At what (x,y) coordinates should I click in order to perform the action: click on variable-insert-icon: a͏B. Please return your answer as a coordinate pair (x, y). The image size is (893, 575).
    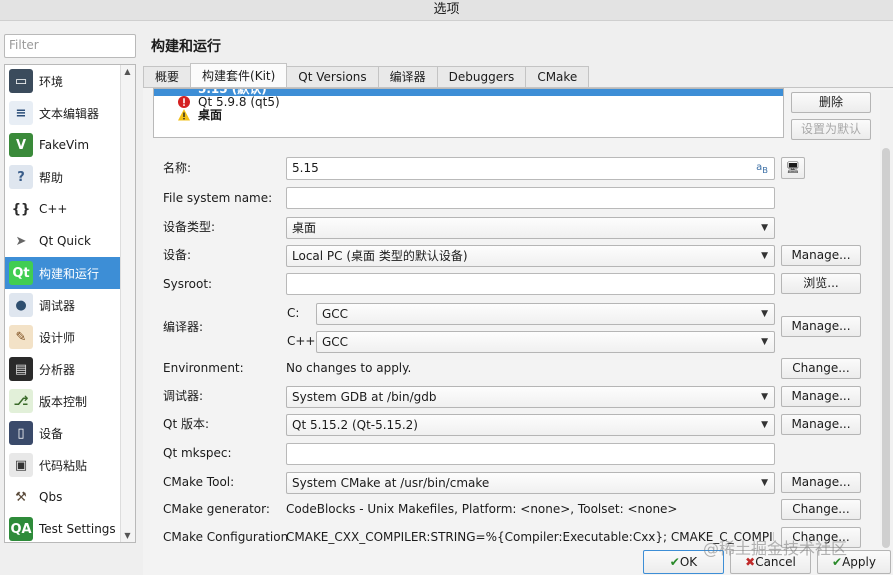
    Looking at the image, I should click on (762, 168).